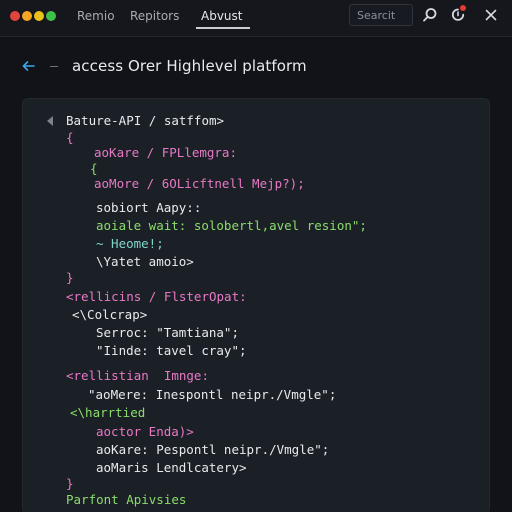 This screenshot has width=512, height=512. What do you see at coordinates (381, 15) in the screenshot?
I see `search-input: Searcit` at bounding box center [381, 15].